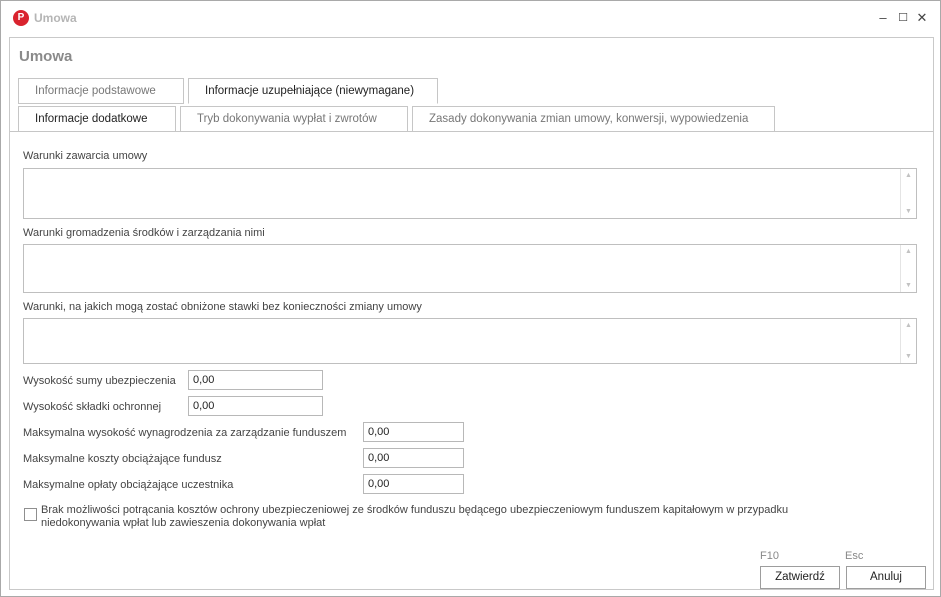 The image size is (941, 597). Describe the element at coordinates (128, 485) in the screenshot. I see `oplaty-uczestnik-label: Maksymalne opłaty obciążające uczestnika` at that location.